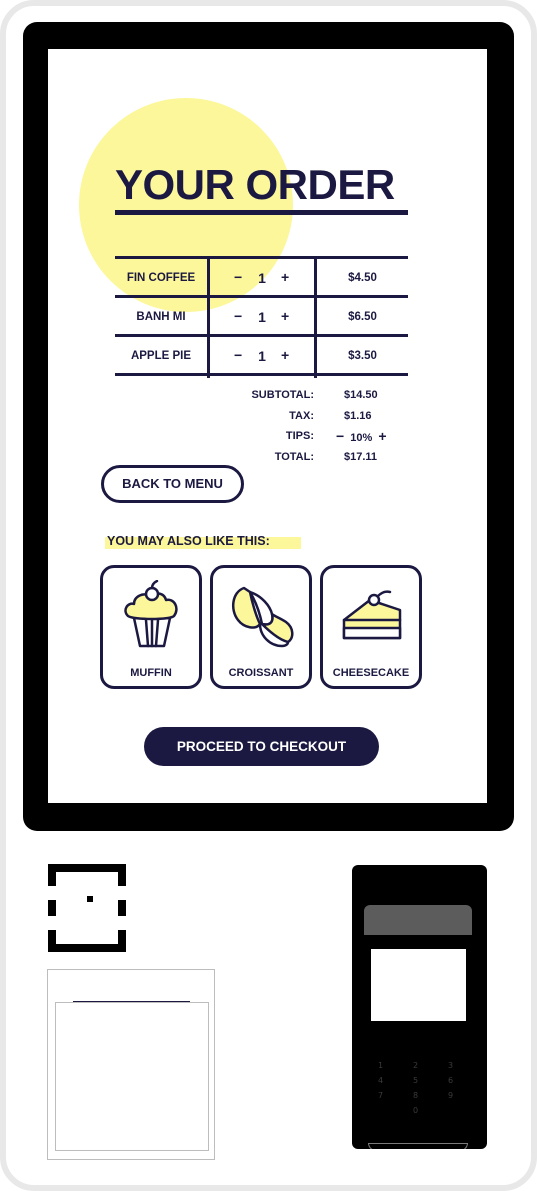 The width and height of the screenshot is (537, 1191). Describe the element at coordinates (340, 436) in the screenshot. I see `decrease-tip-button: −` at that location.